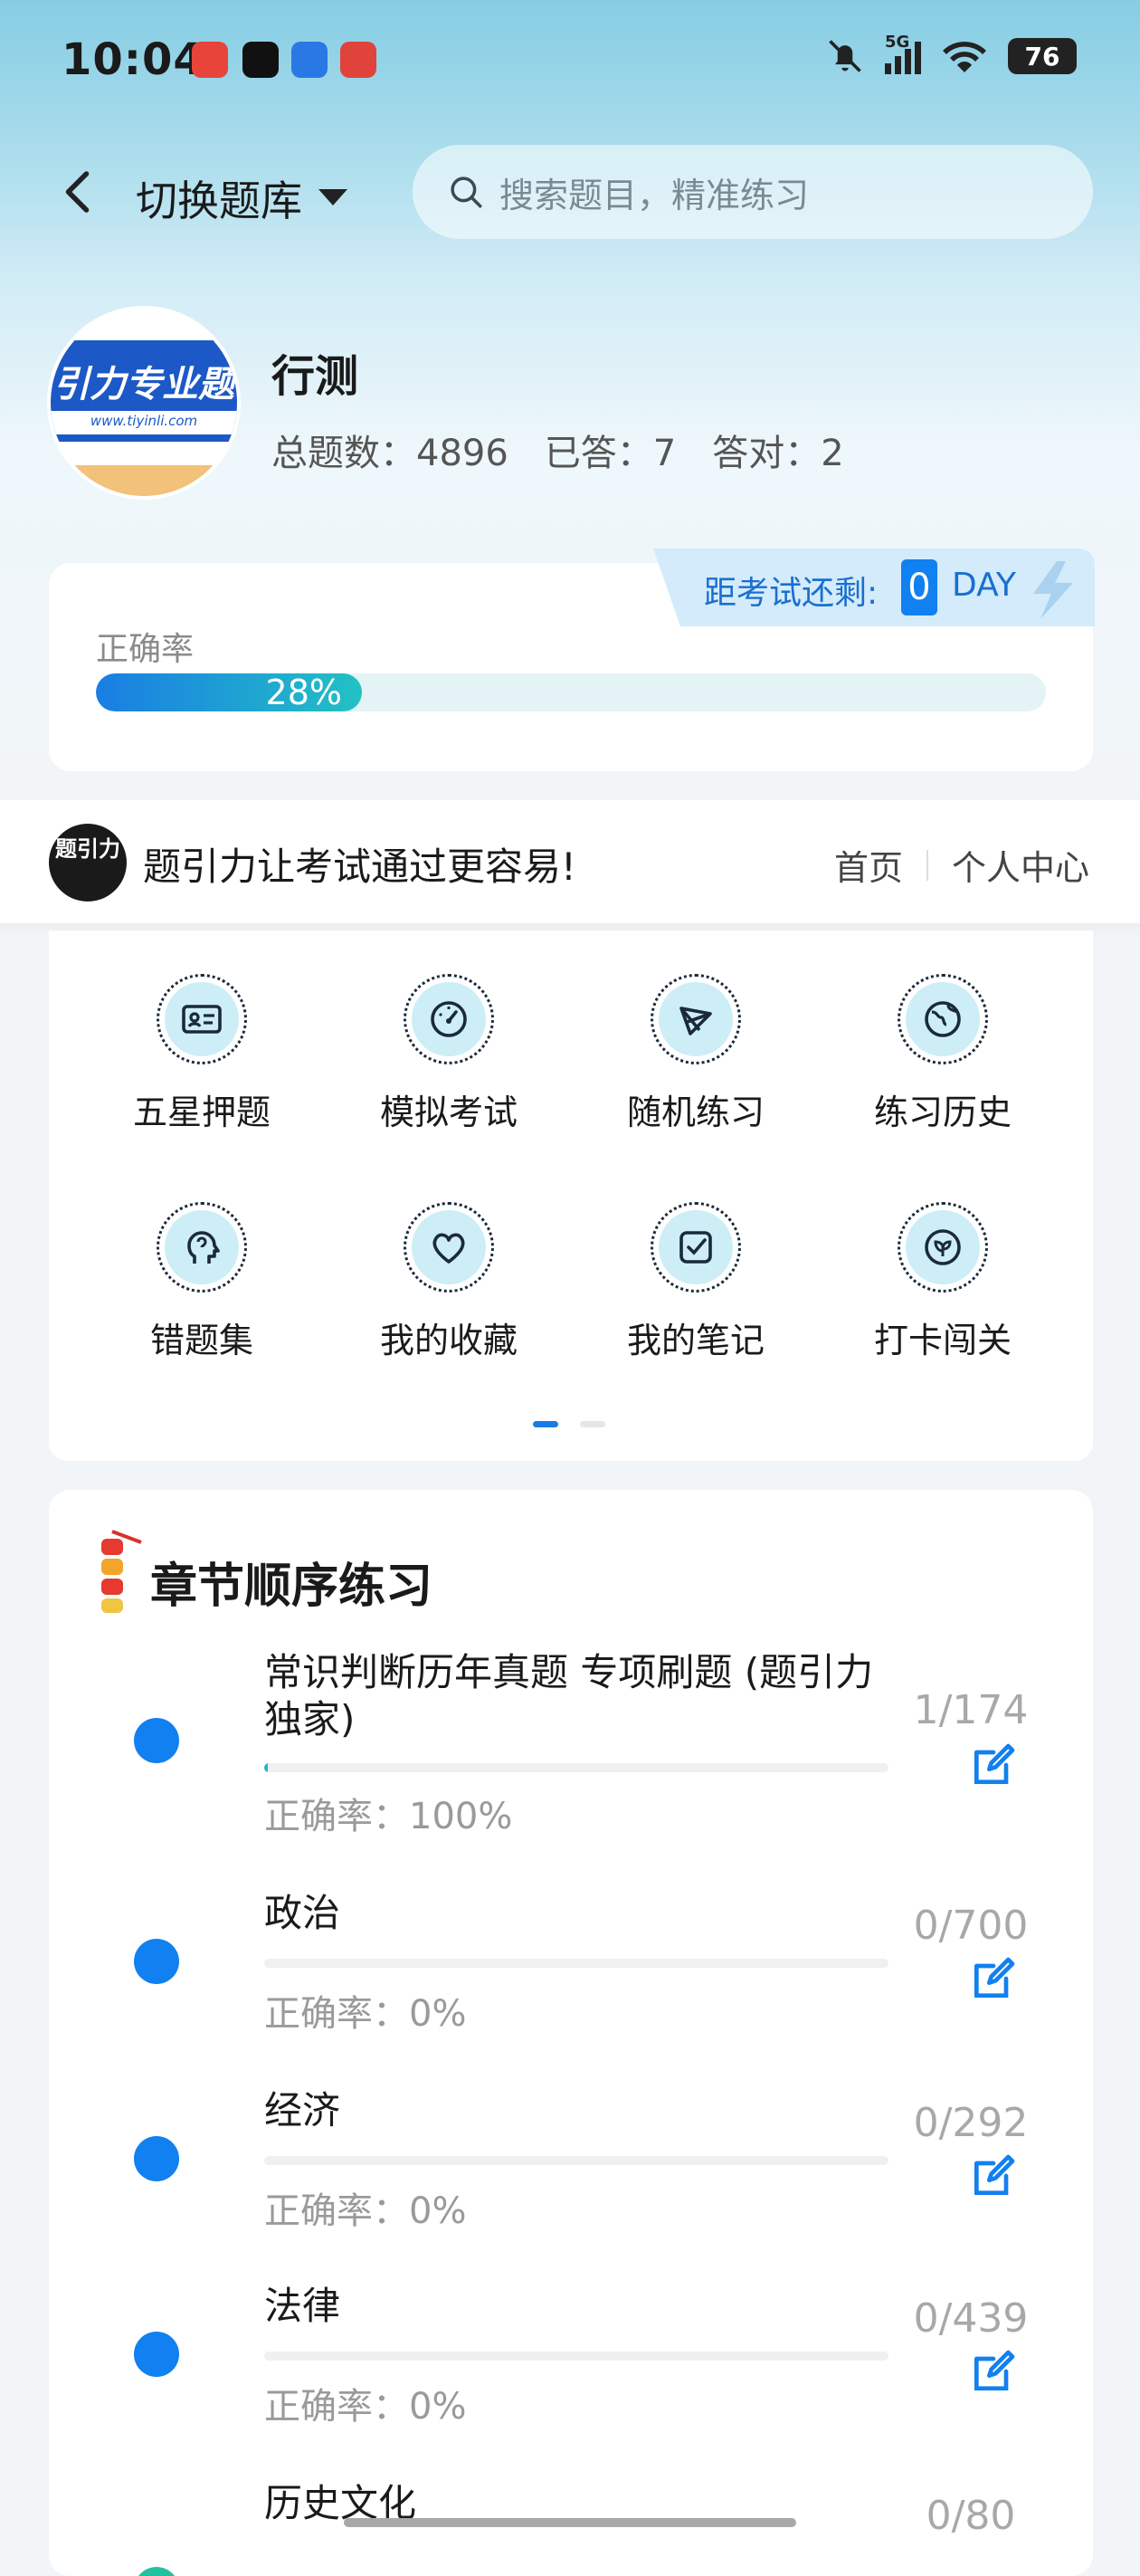 This screenshot has height=2576, width=1140. What do you see at coordinates (267, 1768) in the screenshot?
I see `chapter-progress-fill` at bounding box center [267, 1768].